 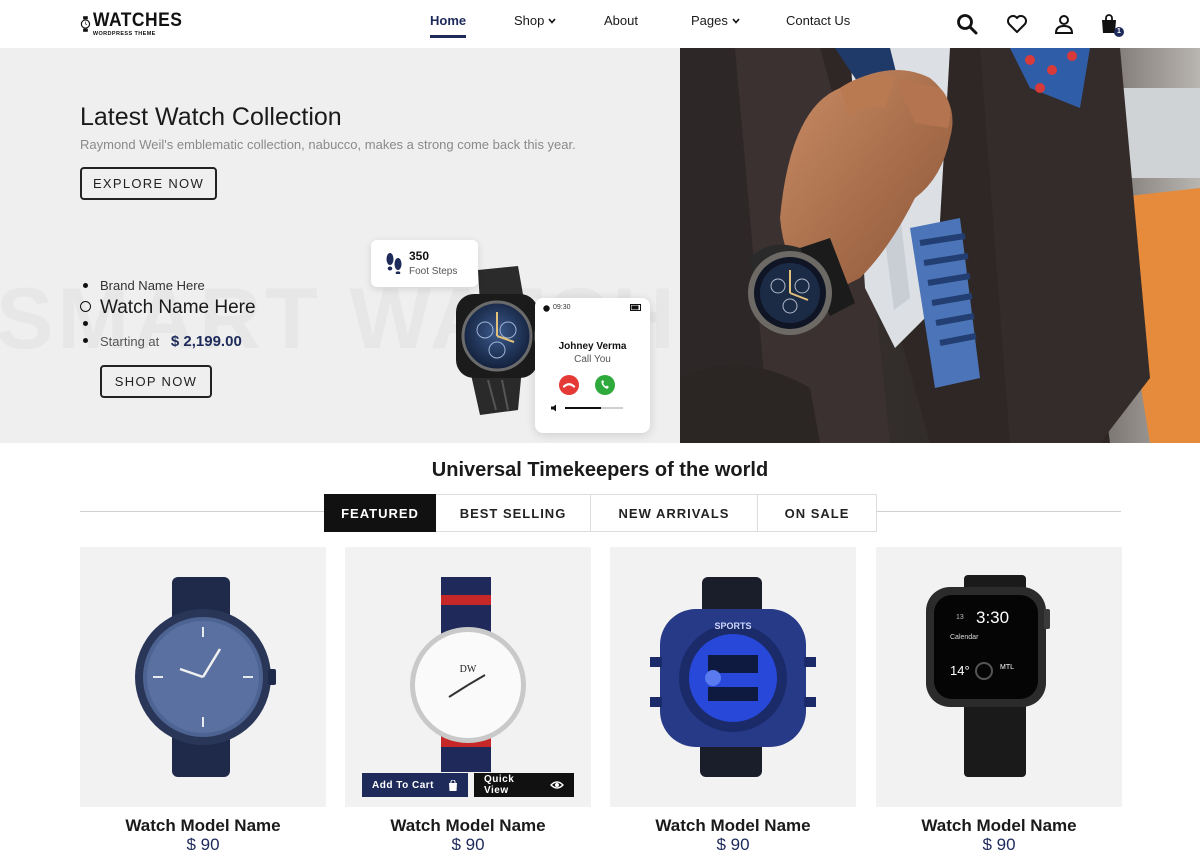 What do you see at coordinates (562, 307) in the screenshot?
I see `call-time: 09:30` at bounding box center [562, 307].